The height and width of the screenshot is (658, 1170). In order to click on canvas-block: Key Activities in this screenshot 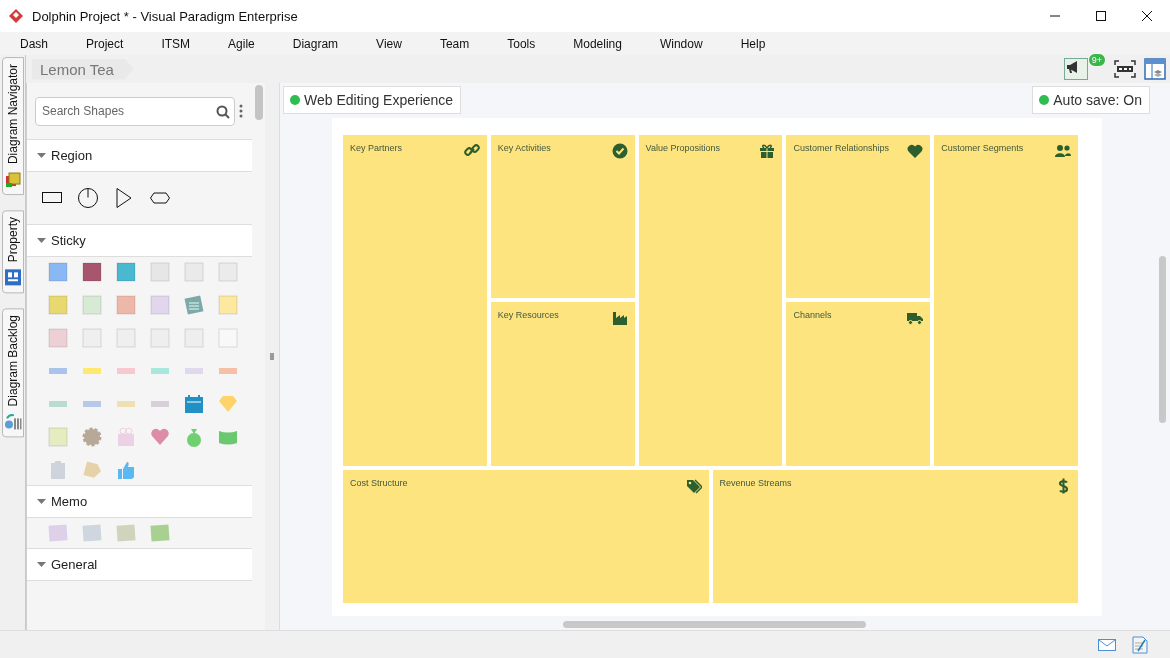, I will do `click(562, 216)`.